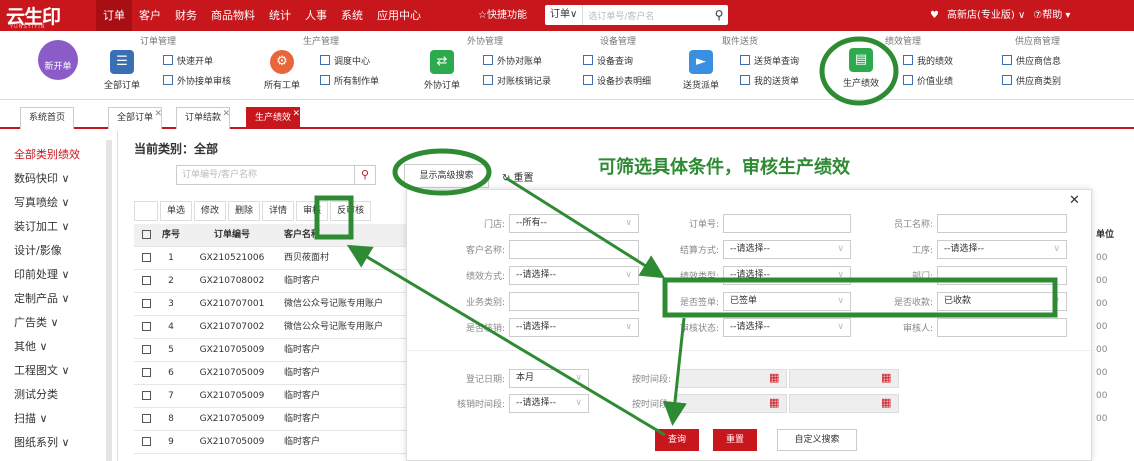 This screenshot has width=1134, height=461. I want to click on highlight-filters, so click(860, 297).